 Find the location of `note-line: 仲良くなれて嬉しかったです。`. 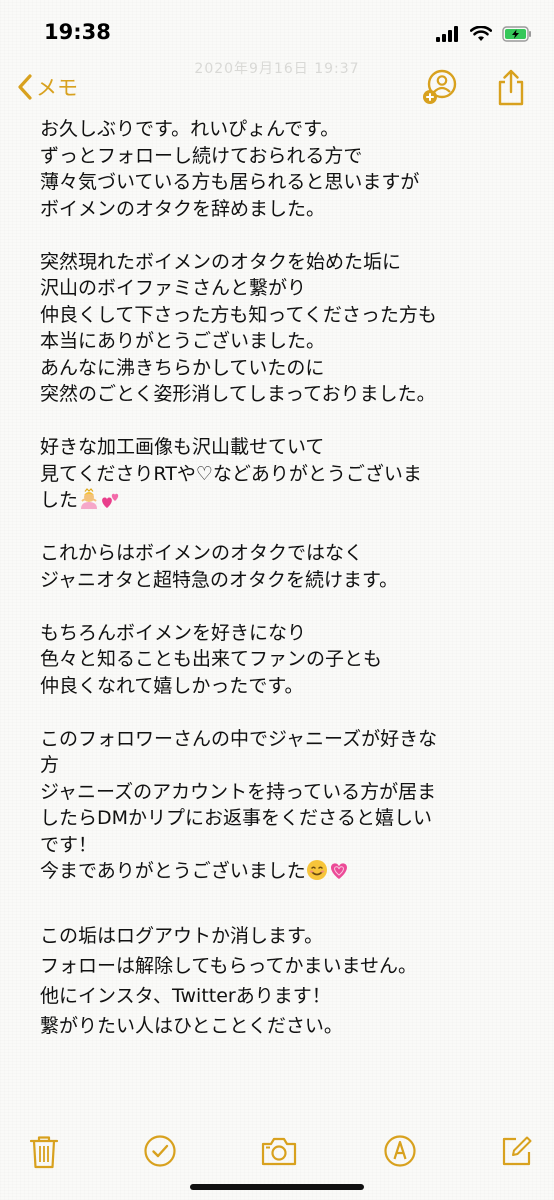

note-line: 仲良くなれて嬉しかったです。 is located at coordinates (172, 685).